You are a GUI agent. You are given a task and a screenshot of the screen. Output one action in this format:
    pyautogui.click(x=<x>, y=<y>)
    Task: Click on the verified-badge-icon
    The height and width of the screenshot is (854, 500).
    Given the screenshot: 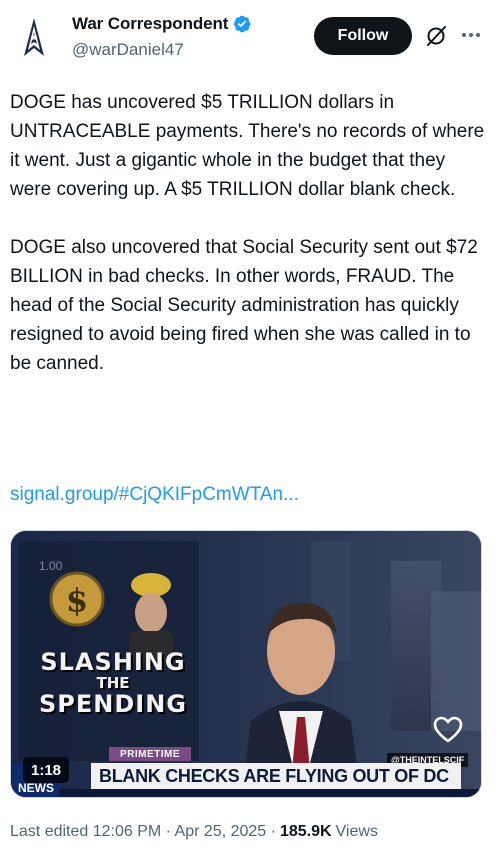 What is the action you would take?
    pyautogui.click(x=242, y=24)
    